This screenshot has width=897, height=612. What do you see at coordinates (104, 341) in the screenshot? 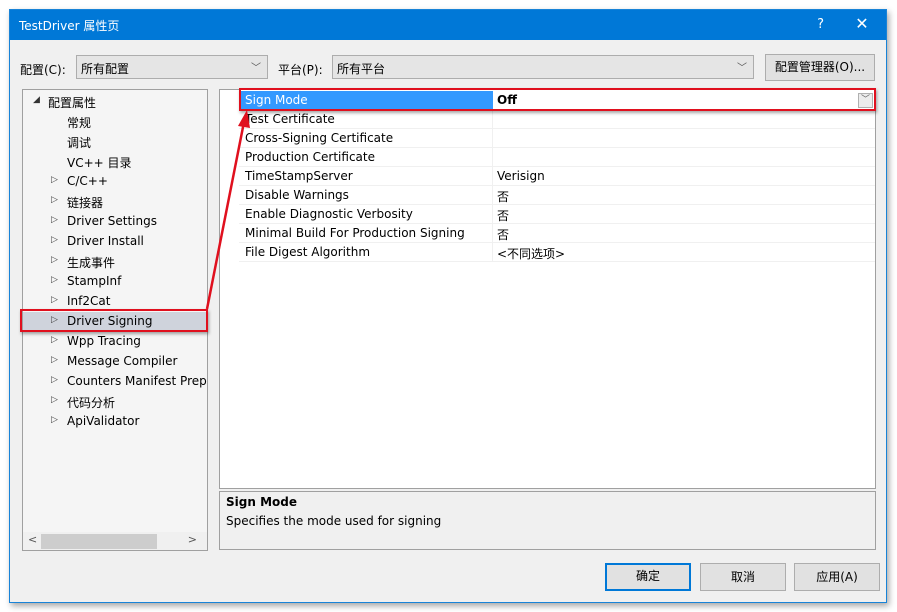
I see `tree-item-label: Wpp Tracing` at bounding box center [104, 341].